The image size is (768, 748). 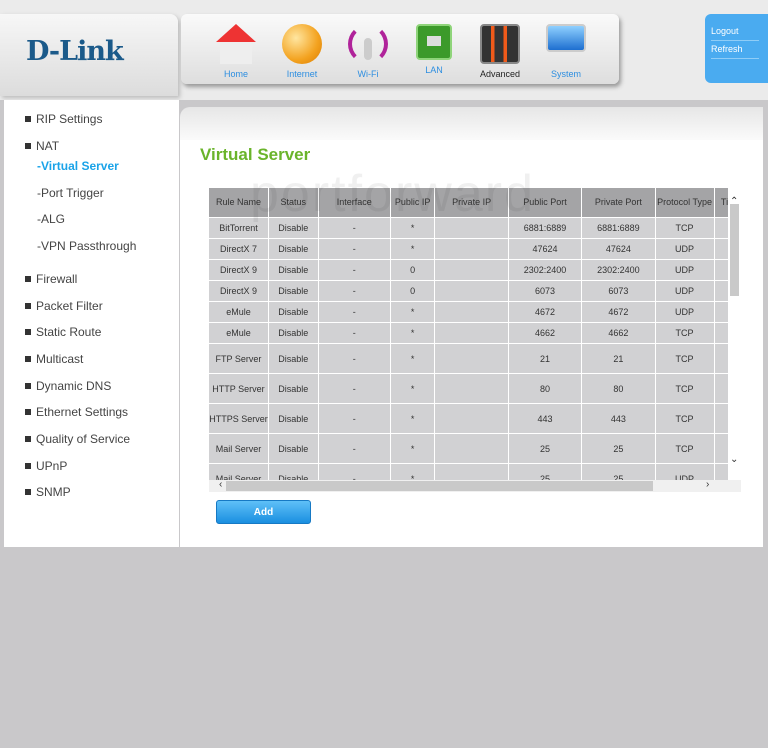 I want to click on sidebar-item-static-route: Static Route, so click(x=63, y=332).